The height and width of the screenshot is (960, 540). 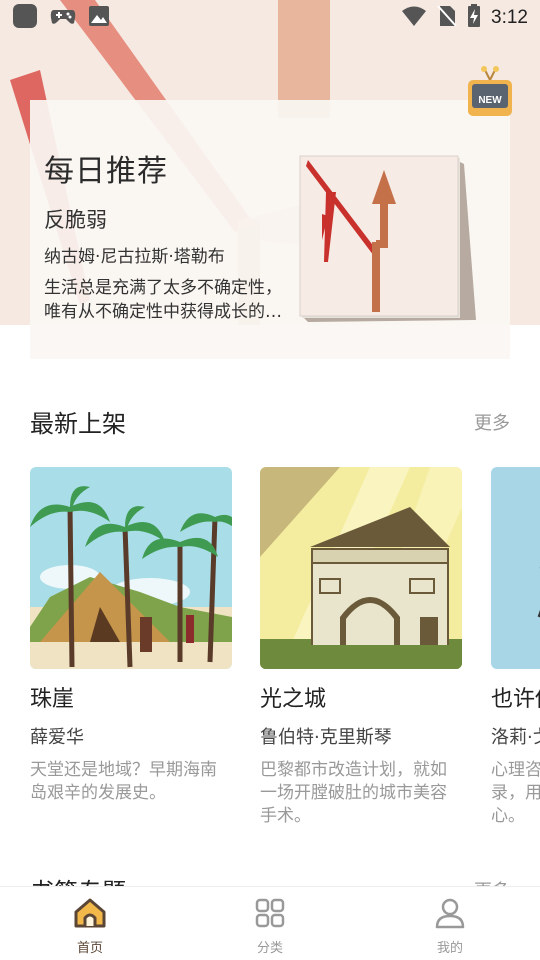 What do you see at coordinates (449, 948) in the screenshot?
I see `nav-label-profile: 我的` at bounding box center [449, 948].